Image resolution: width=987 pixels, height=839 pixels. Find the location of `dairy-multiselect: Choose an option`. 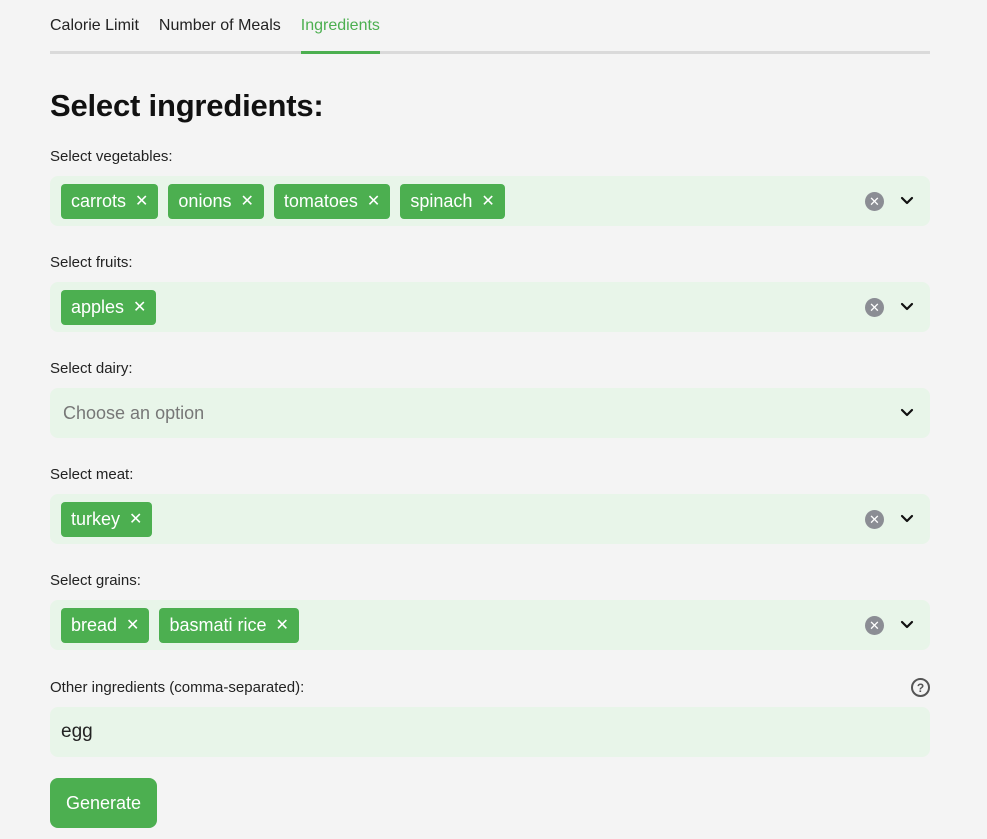

dairy-multiselect: Choose an option is located at coordinates (490, 413).